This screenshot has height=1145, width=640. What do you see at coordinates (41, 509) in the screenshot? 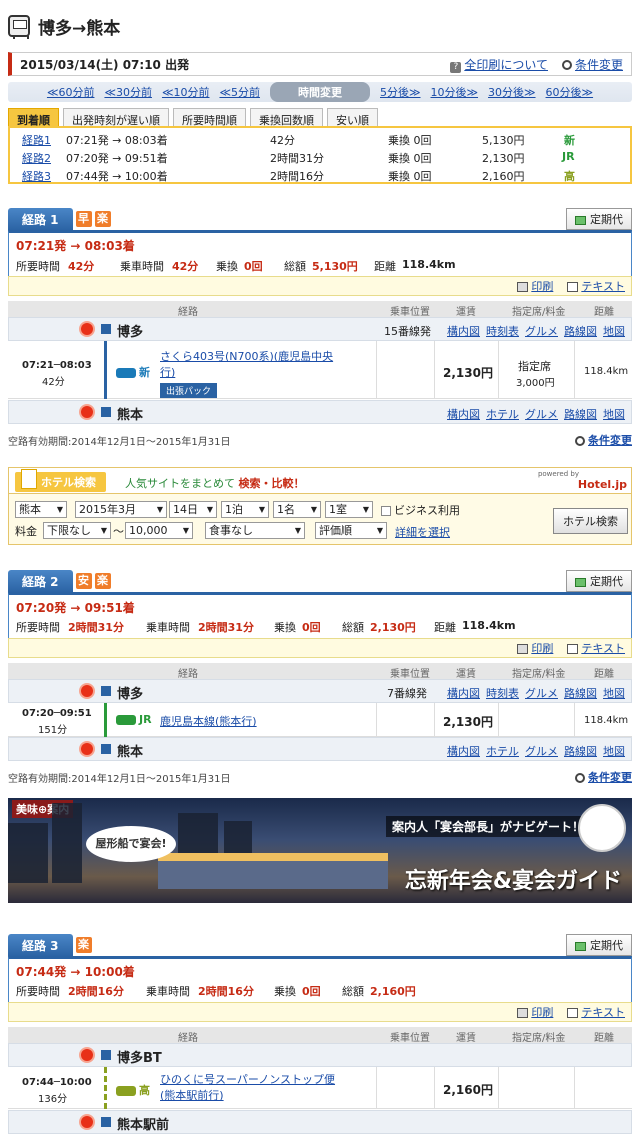
I see `city-select: 熊本` at bounding box center [41, 509].